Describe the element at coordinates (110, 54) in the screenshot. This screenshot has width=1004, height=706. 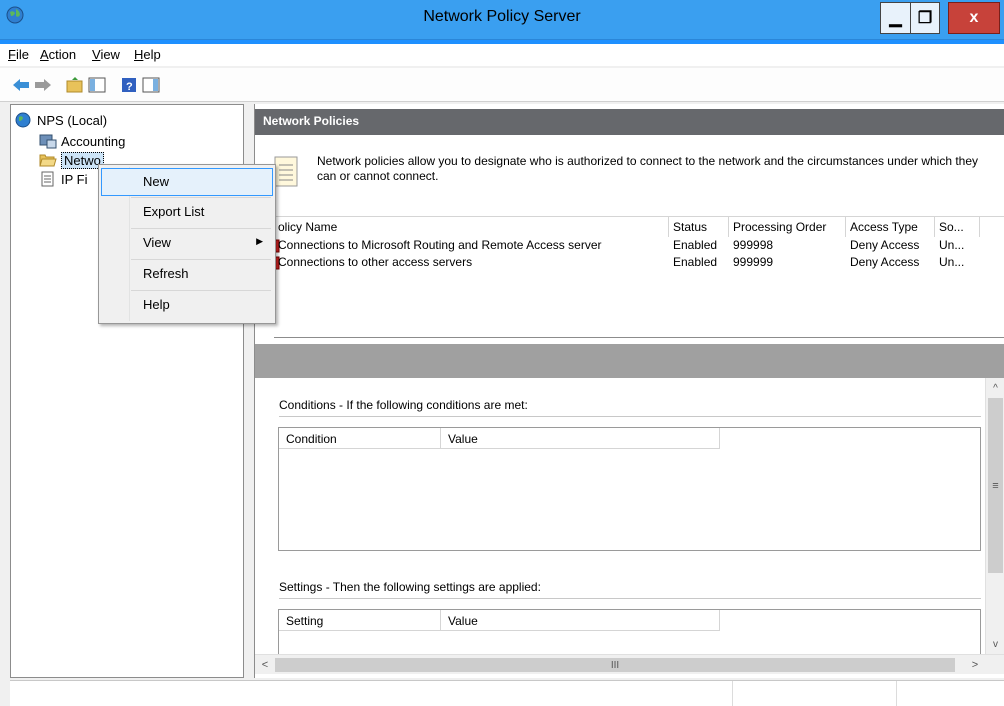
I see `menu-view-label: iew` at that location.